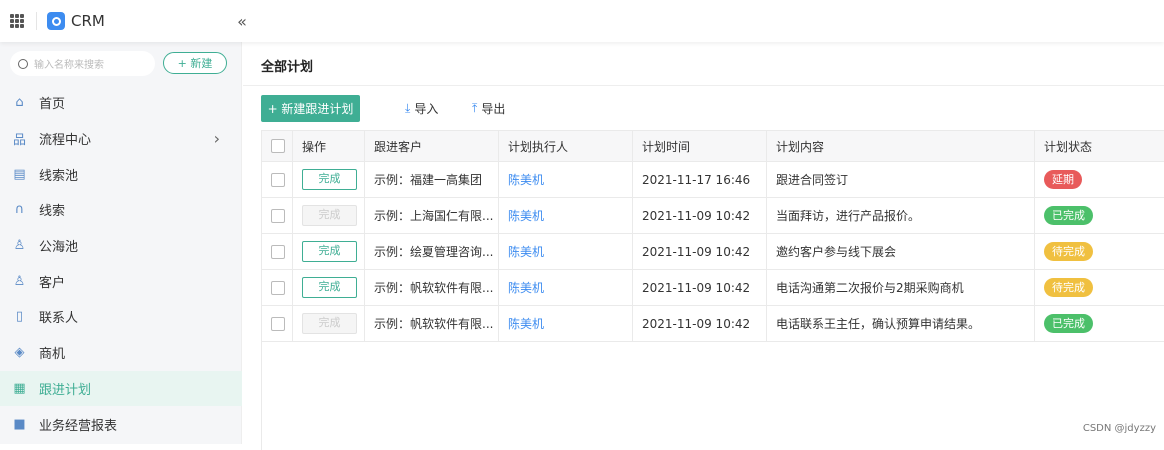 This screenshot has width=1164, height=450. I want to click on nav-icon: ⌂, so click(19, 102).